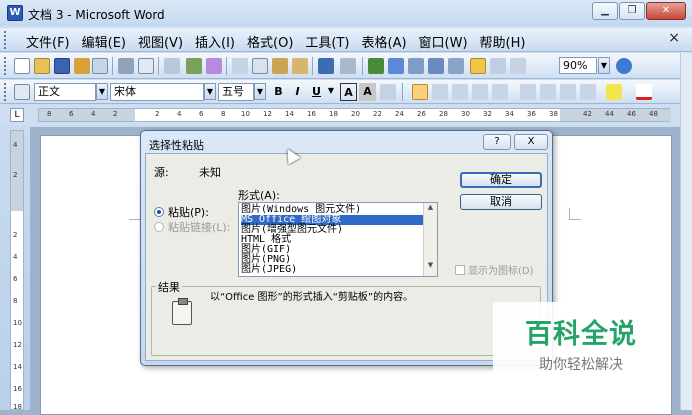 This screenshot has width=692, height=415. I want to click on ruler-tick: 8, so click(49, 114).